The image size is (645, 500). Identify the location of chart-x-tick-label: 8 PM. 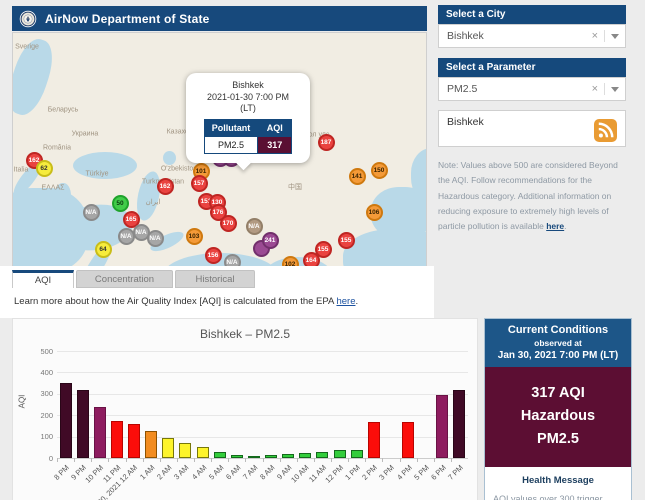
(61, 472).